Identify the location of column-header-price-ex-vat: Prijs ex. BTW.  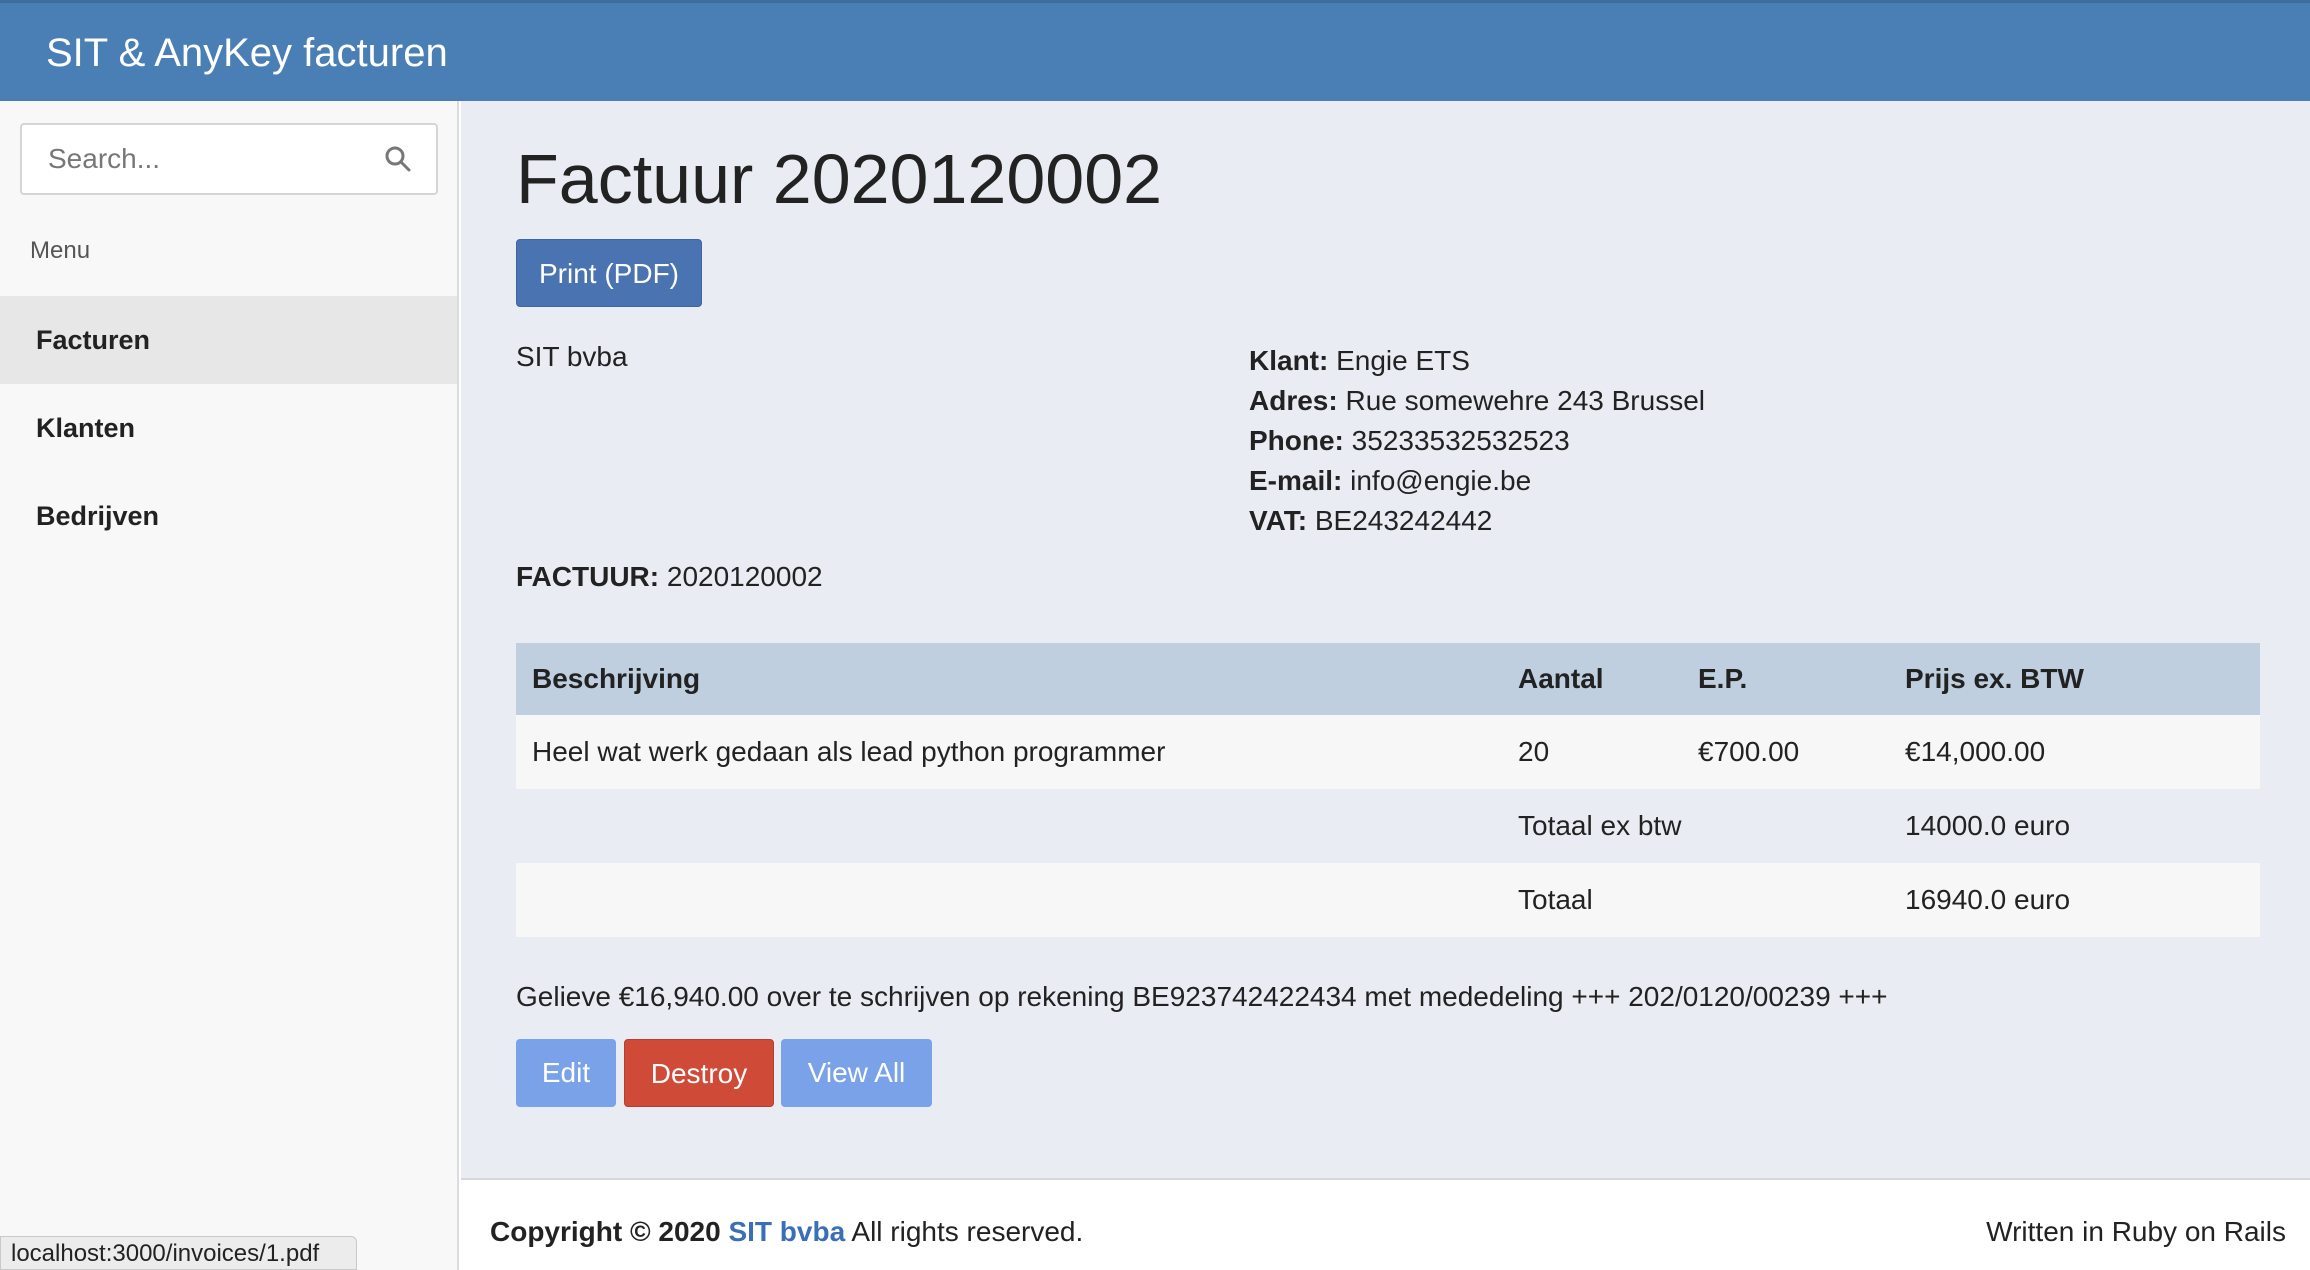
(1994, 678).